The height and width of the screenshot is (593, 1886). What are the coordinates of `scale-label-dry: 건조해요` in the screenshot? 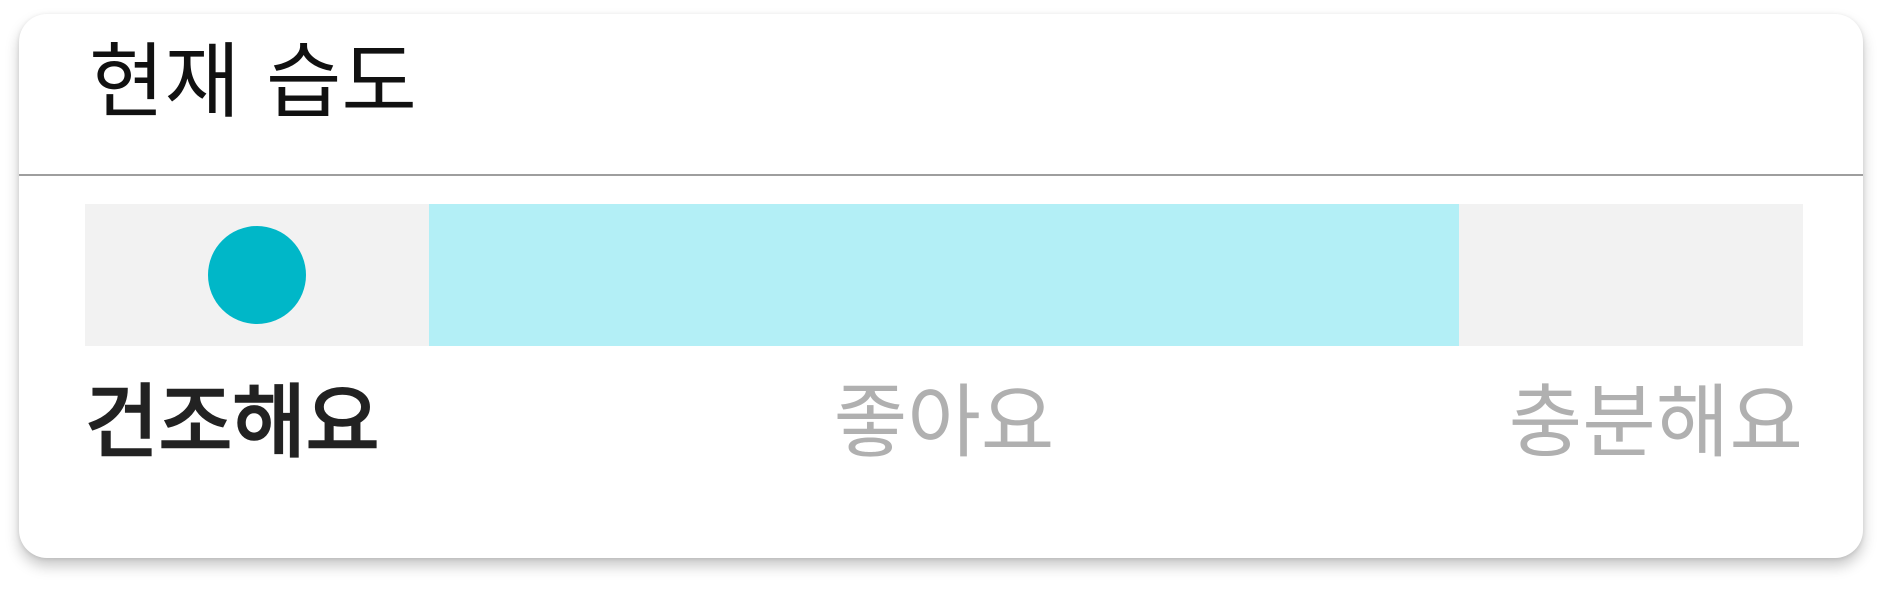 It's located at (232, 422).